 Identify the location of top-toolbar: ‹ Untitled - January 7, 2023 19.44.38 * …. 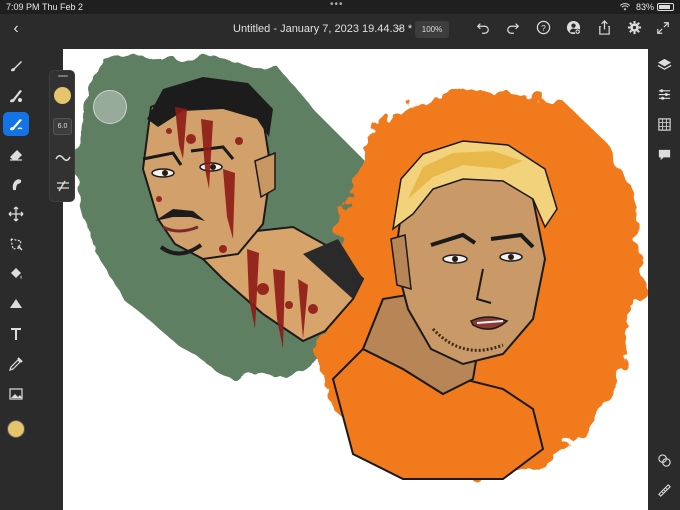
(340, 30).